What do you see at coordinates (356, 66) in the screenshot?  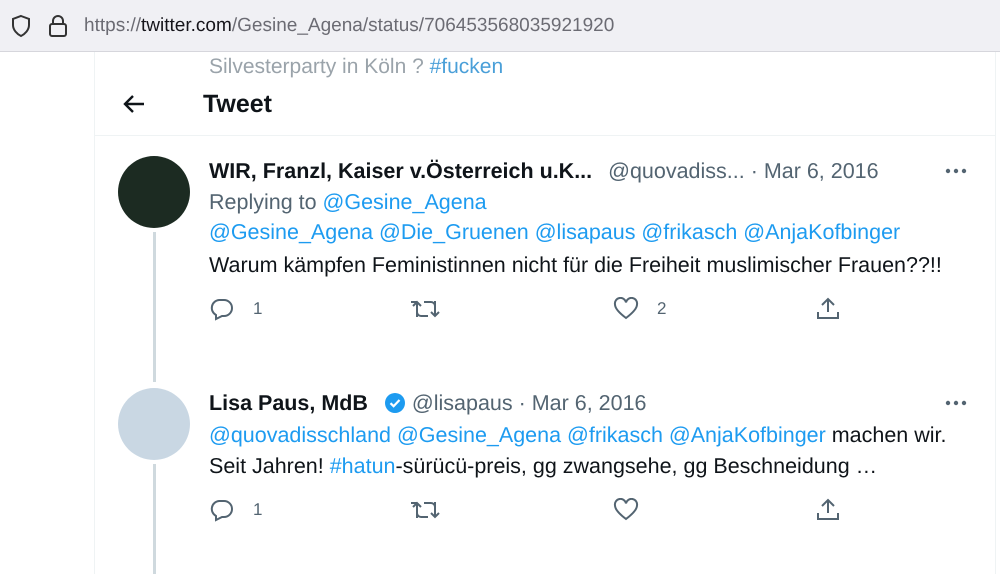 I see `faded-tweet-text: Silvesterparty in Köln ? #fucken` at bounding box center [356, 66].